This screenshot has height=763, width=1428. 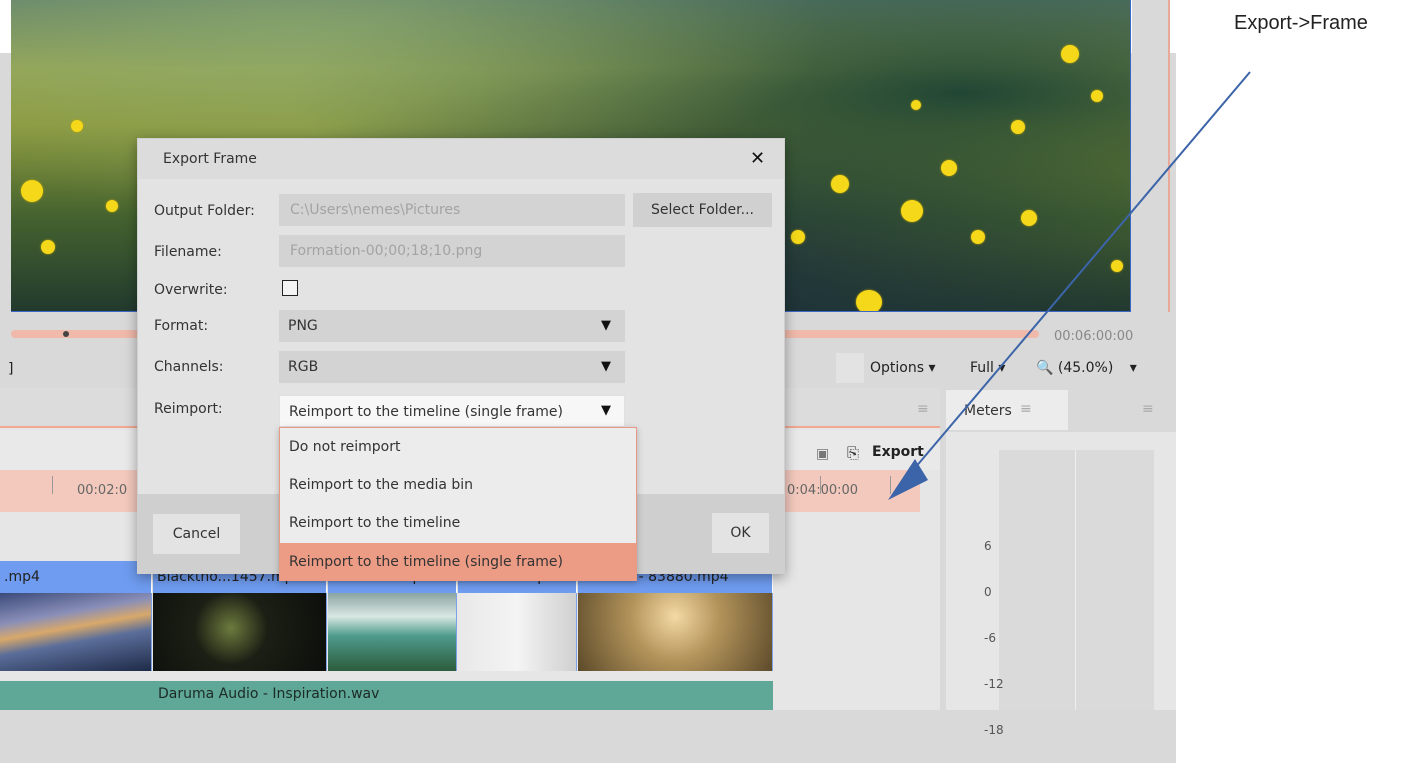 What do you see at coordinates (452, 326) in the screenshot?
I see `format-select: PNG` at bounding box center [452, 326].